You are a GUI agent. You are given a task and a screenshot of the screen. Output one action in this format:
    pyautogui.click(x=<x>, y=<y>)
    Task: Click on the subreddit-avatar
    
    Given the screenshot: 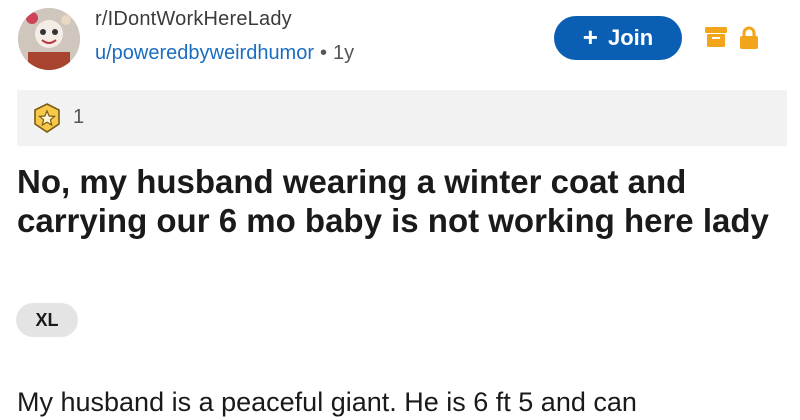 What is the action you would take?
    pyautogui.click(x=49, y=39)
    